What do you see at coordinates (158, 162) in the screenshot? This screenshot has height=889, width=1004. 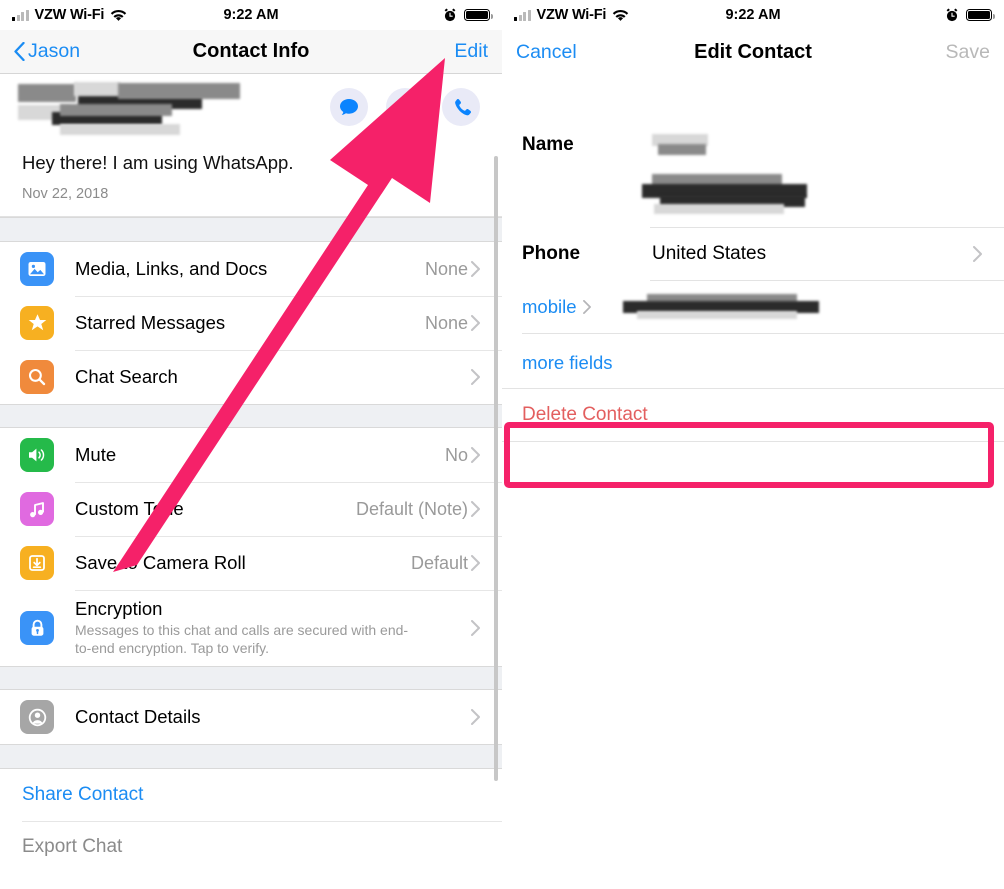 I see `status-message: Hey there! I am using WhatsApp.` at bounding box center [158, 162].